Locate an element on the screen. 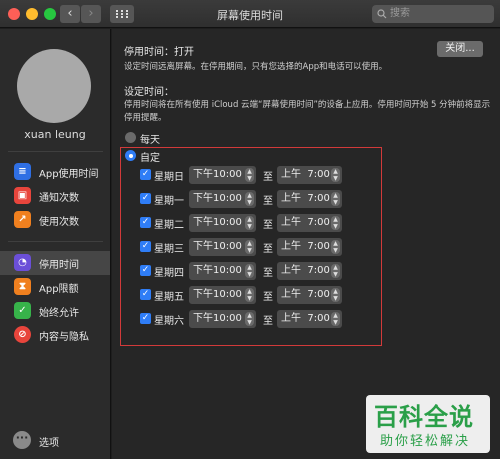 This screenshot has width=500, height=459. sidebar-item-label: 内容与隐私 is located at coordinates (64, 337).